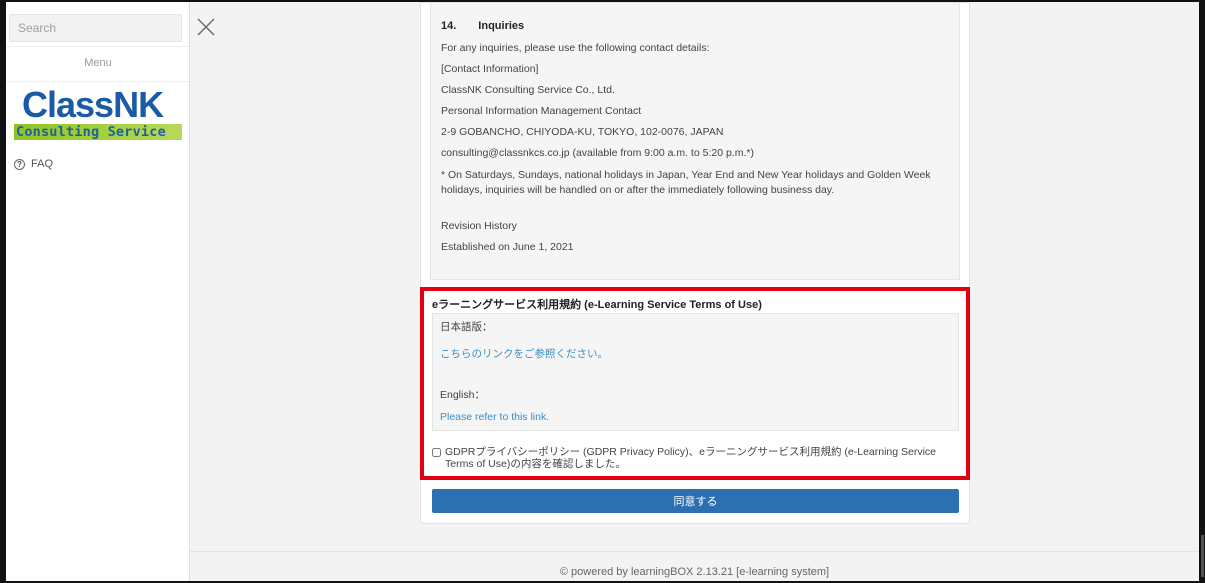 This screenshot has height=583, width=1205. Describe the element at coordinates (695, 501) in the screenshot. I see `agree-button: 同意する` at that location.